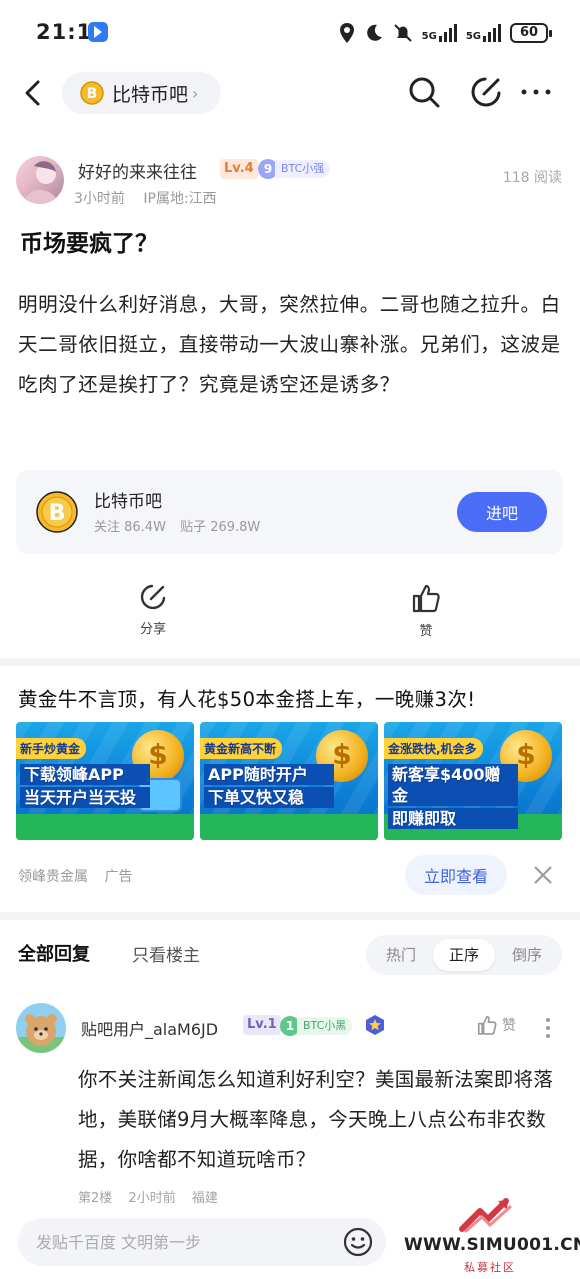  Describe the element at coordinates (401, 955) in the screenshot. I see `sort-hot: 热门` at that location.